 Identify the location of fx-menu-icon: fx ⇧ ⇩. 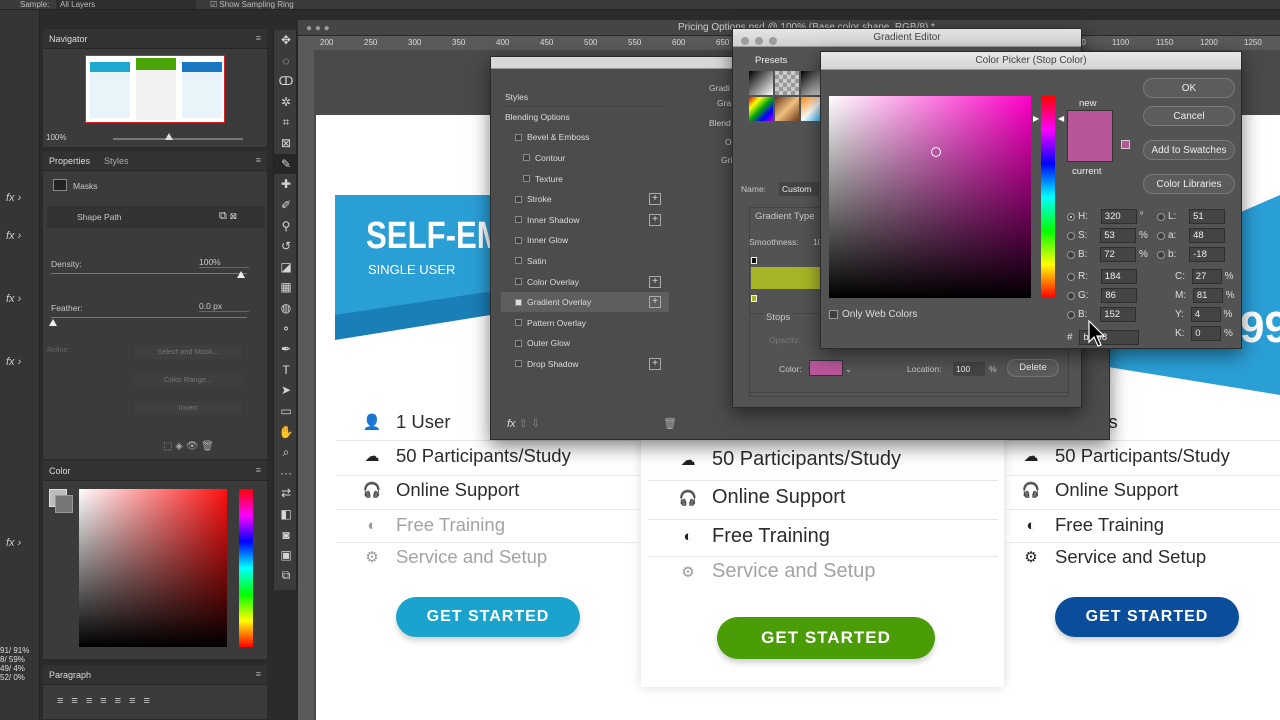
(523, 423).